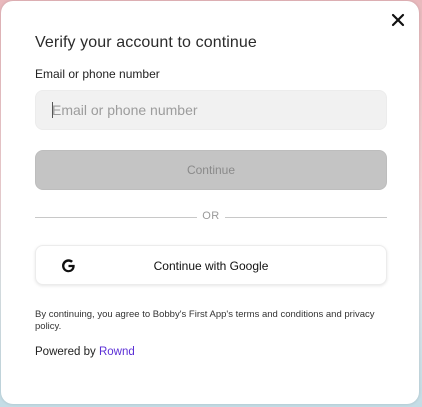  What do you see at coordinates (146, 42) in the screenshot?
I see `modal-title: Verify your account to continue` at bounding box center [146, 42].